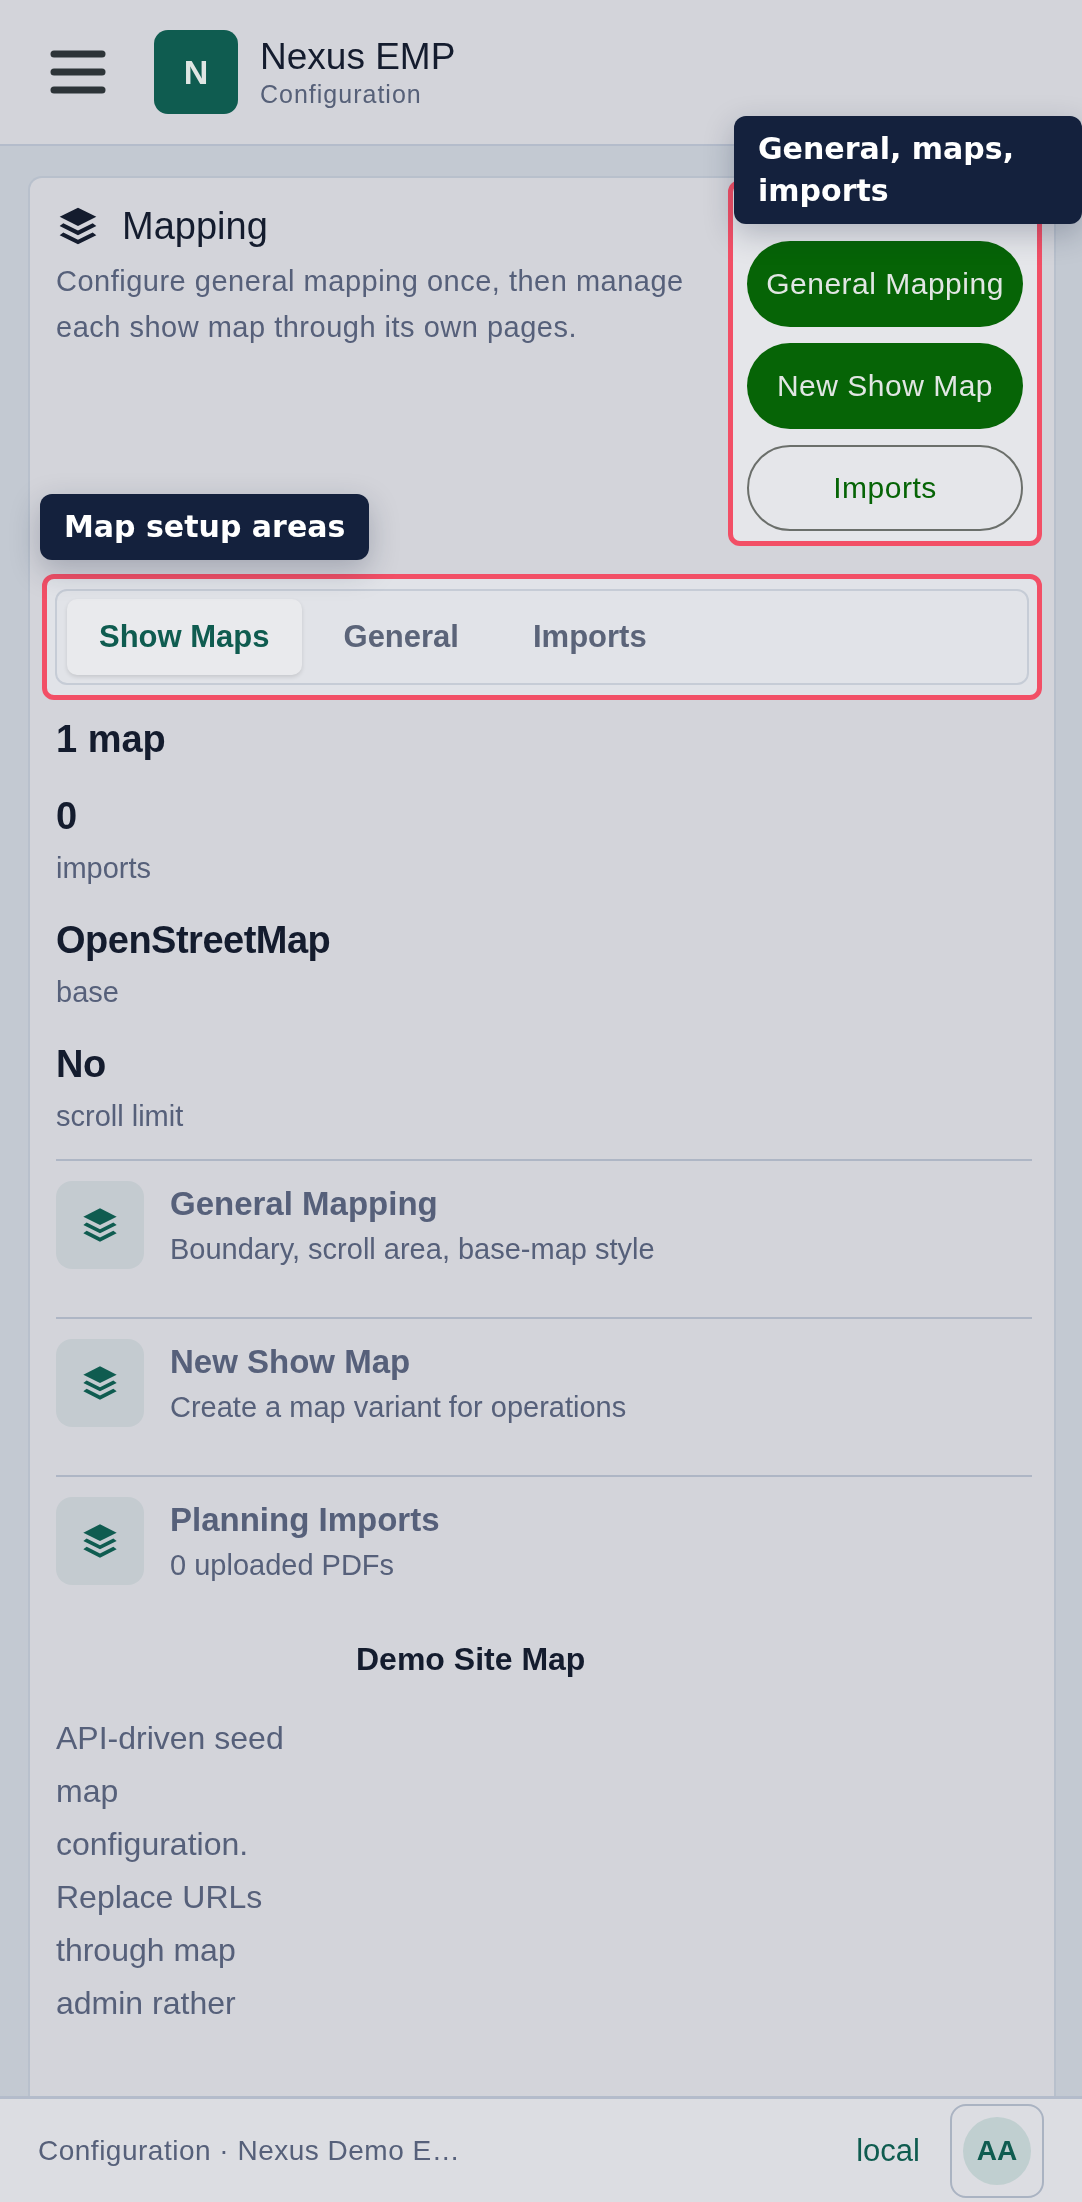 The height and width of the screenshot is (2202, 1082). I want to click on action-button: General Mapping, so click(885, 284).